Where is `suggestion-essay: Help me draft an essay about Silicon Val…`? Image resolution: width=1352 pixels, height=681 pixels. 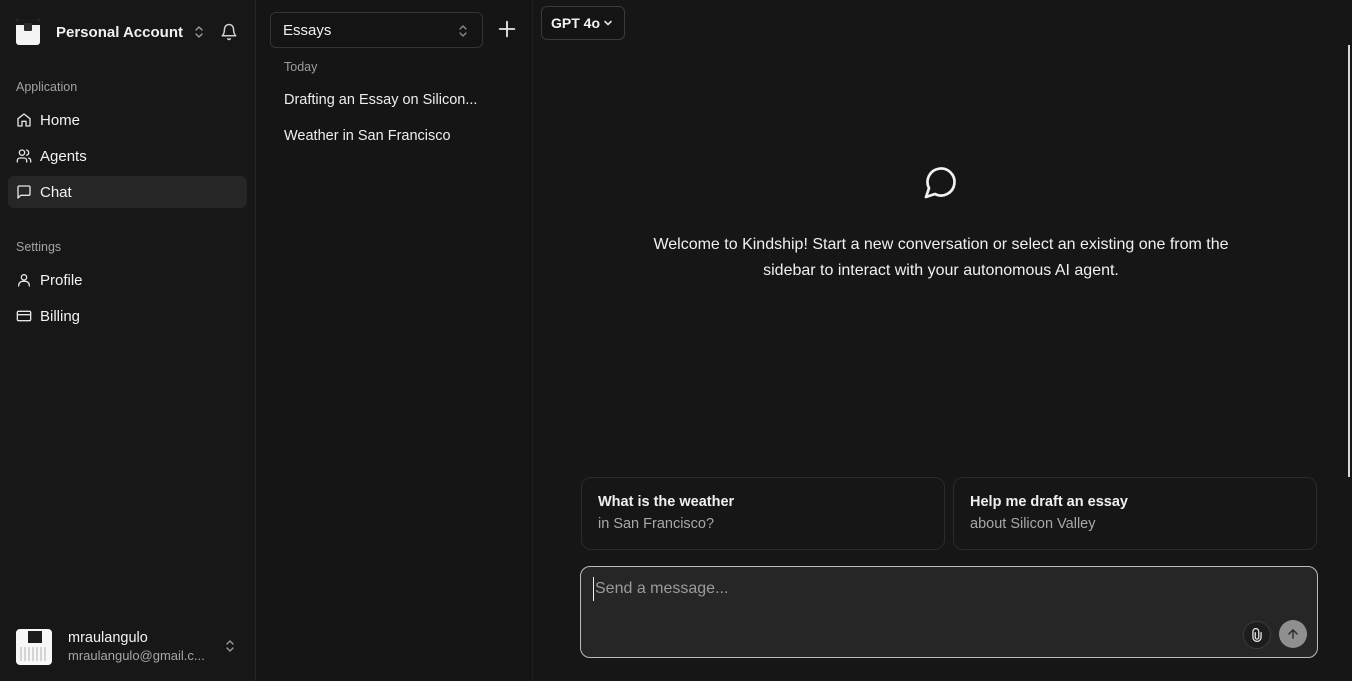
suggestion-essay: Help me draft an essay about Silicon Val… is located at coordinates (1135, 513).